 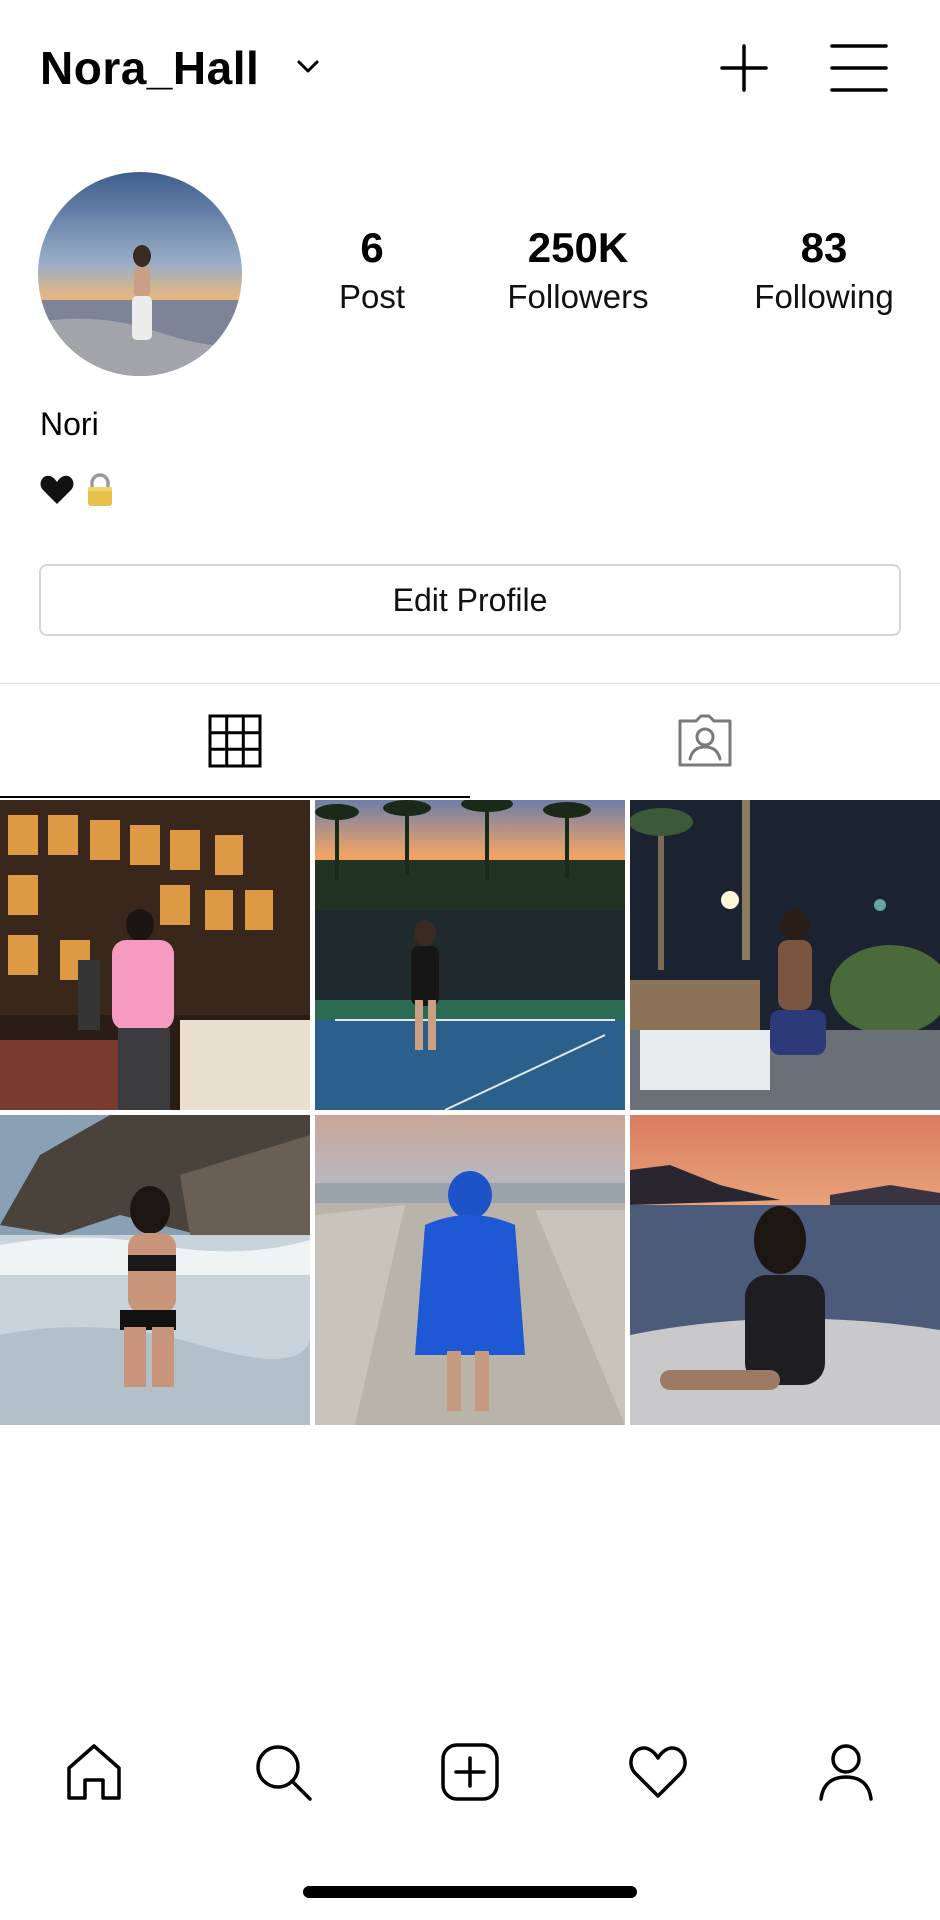 I want to click on stat-followers-label: Followers, so click(x=578, y=296).